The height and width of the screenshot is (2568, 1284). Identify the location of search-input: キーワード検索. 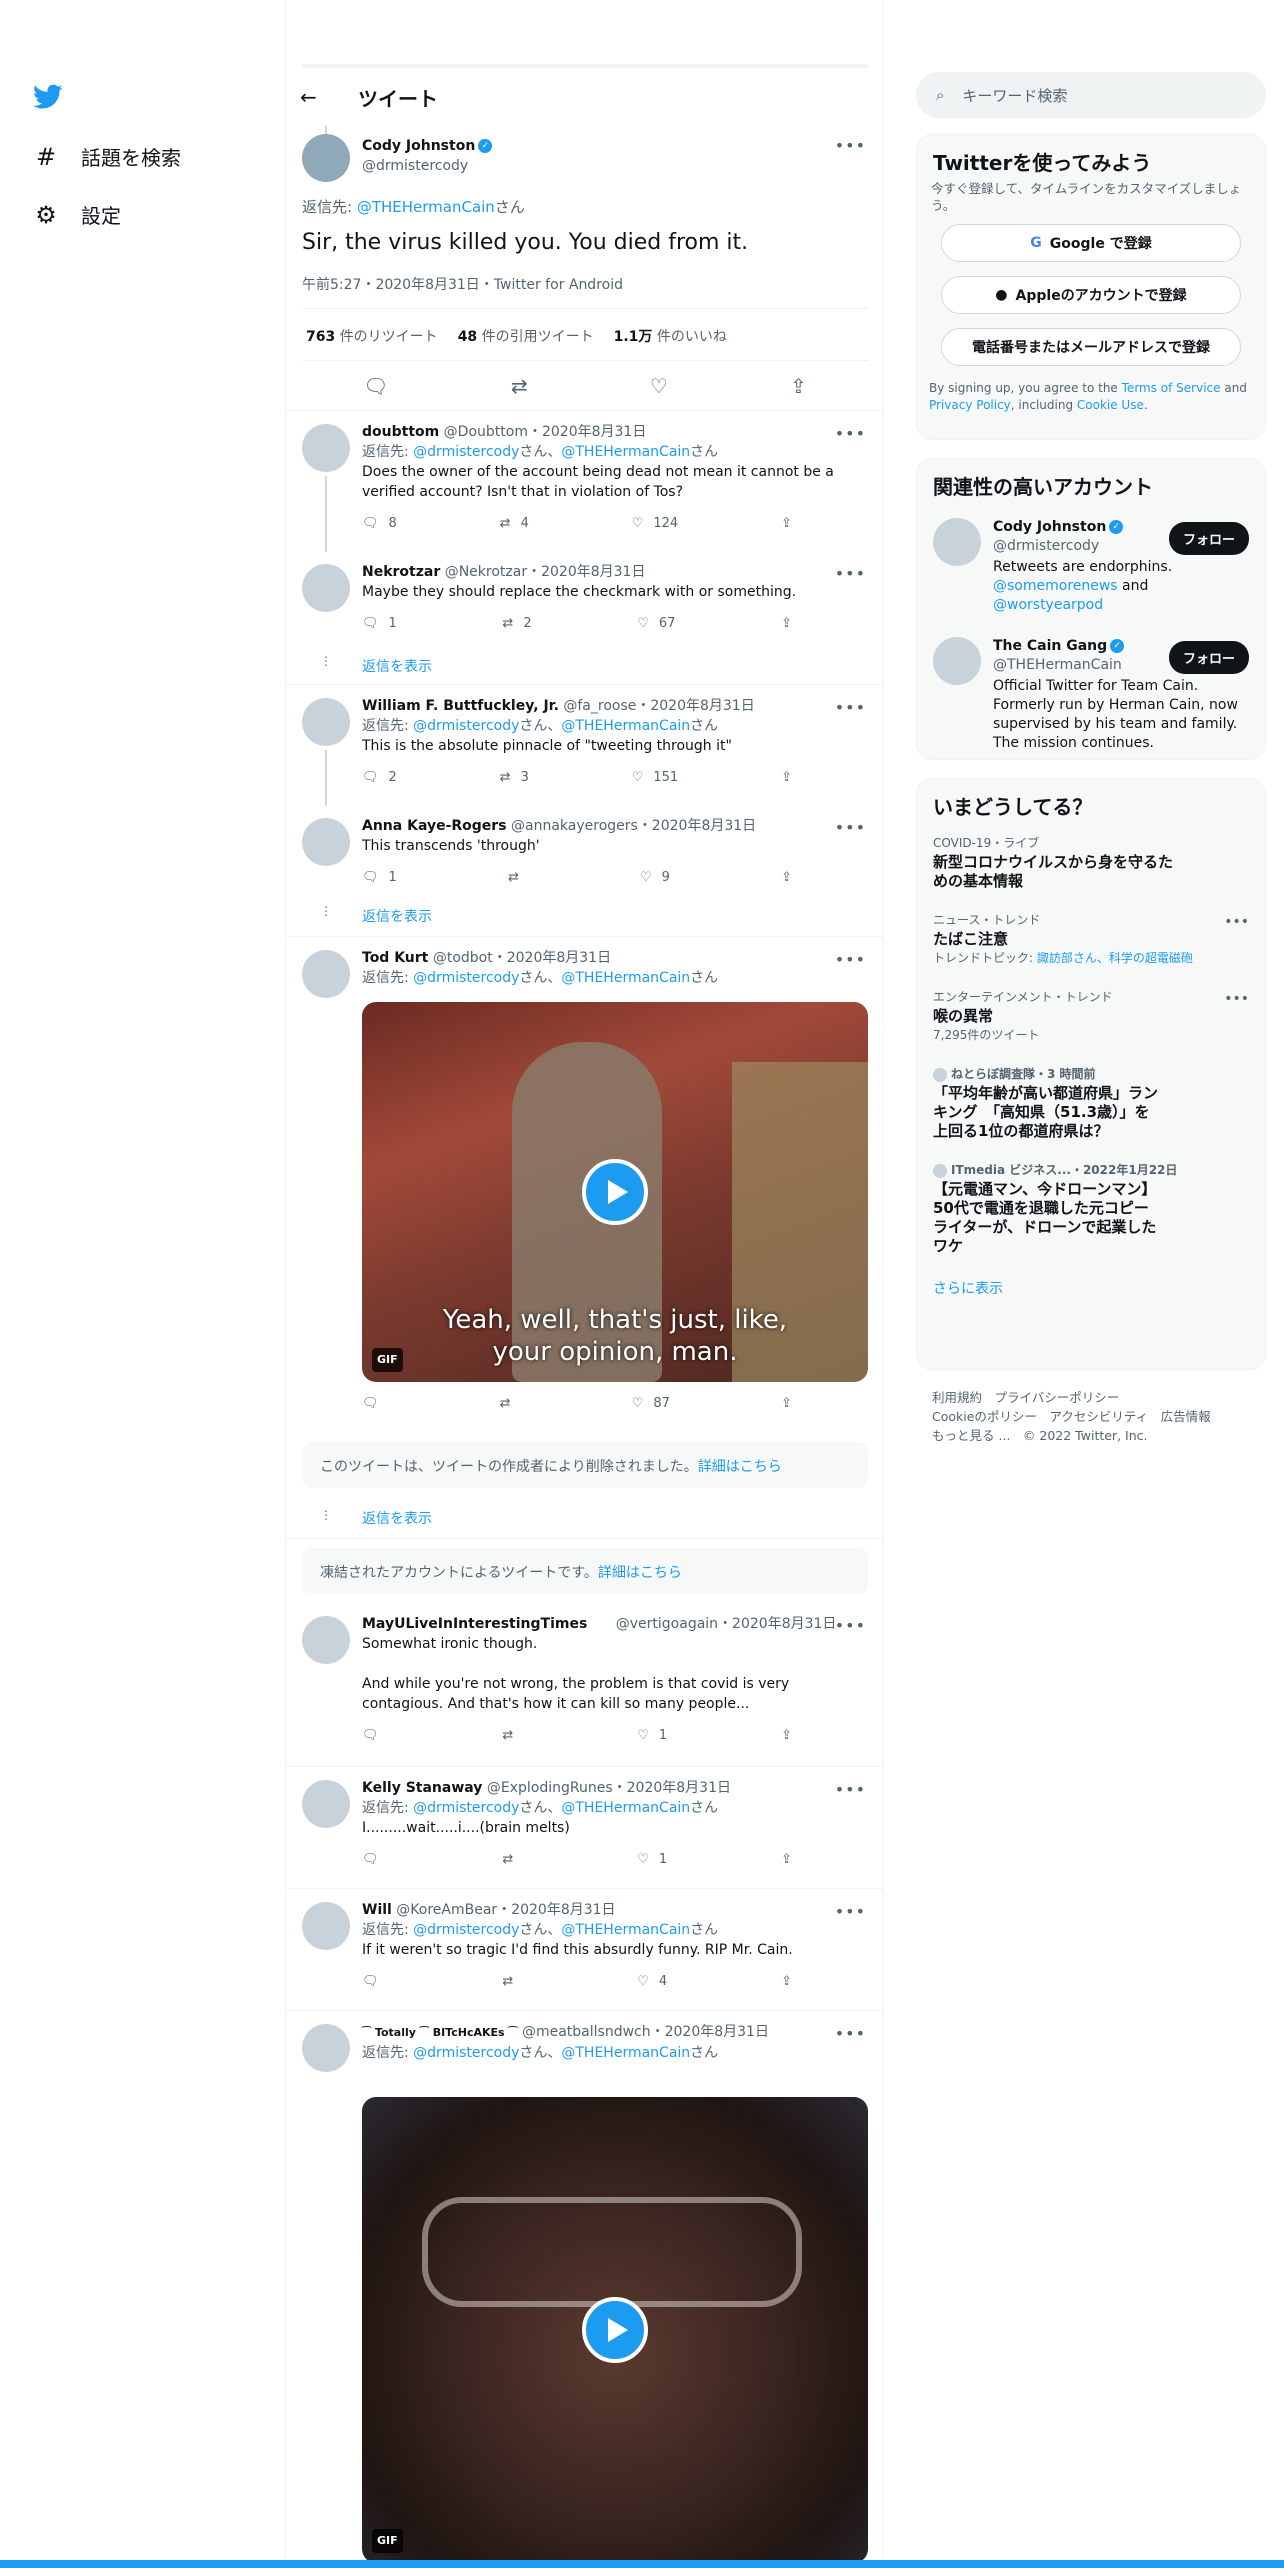
(1014, 95).